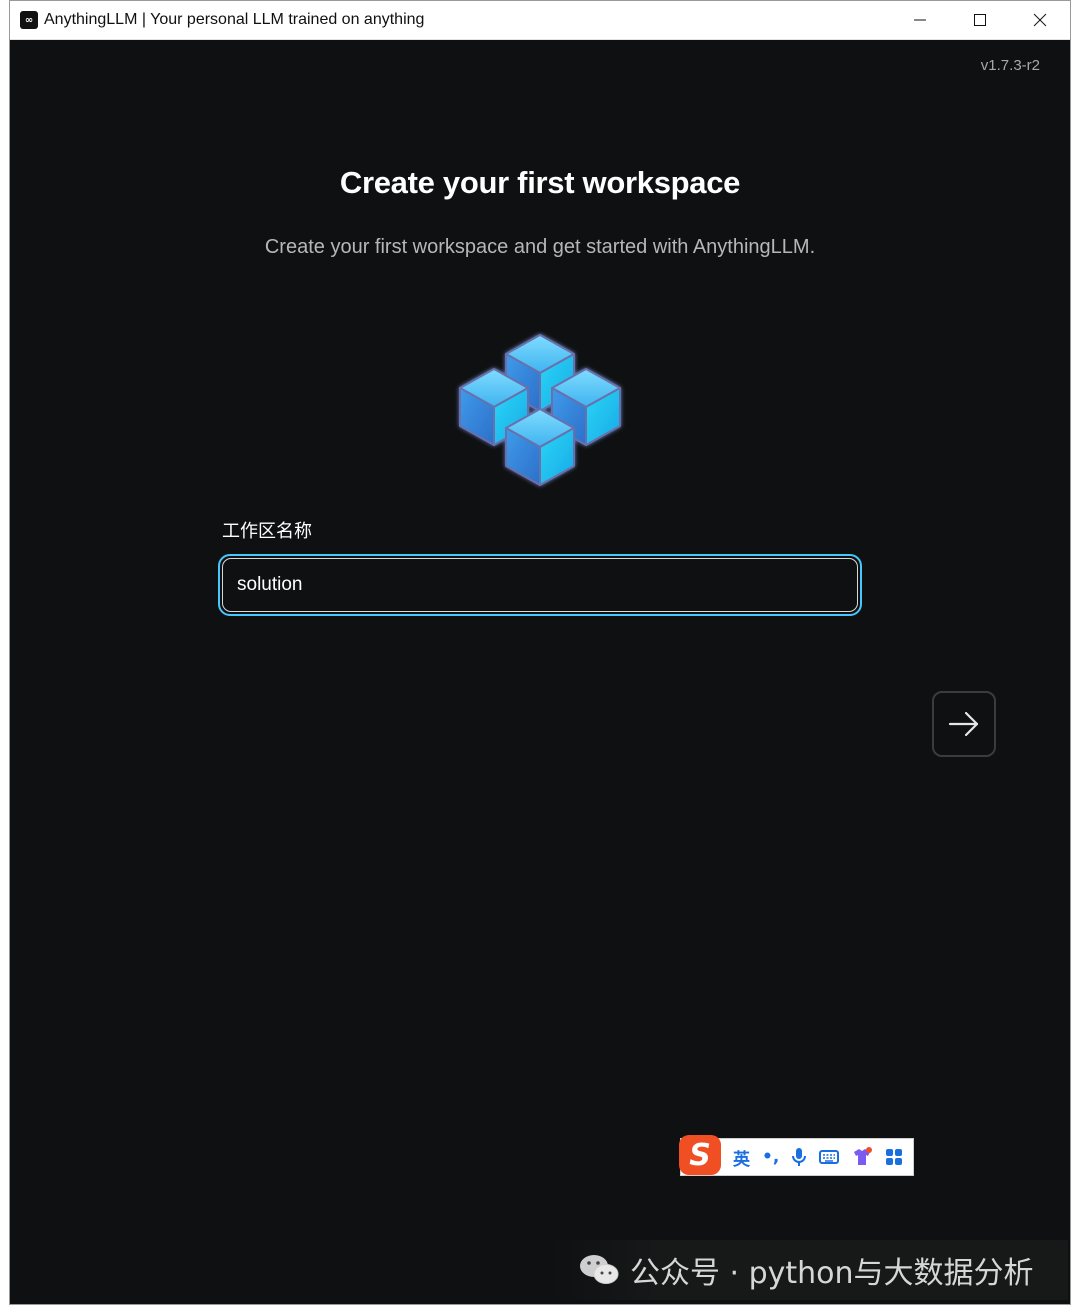 The image size is (1080, 1313). I want to click on ime-apps-button, so click(894, 1157).